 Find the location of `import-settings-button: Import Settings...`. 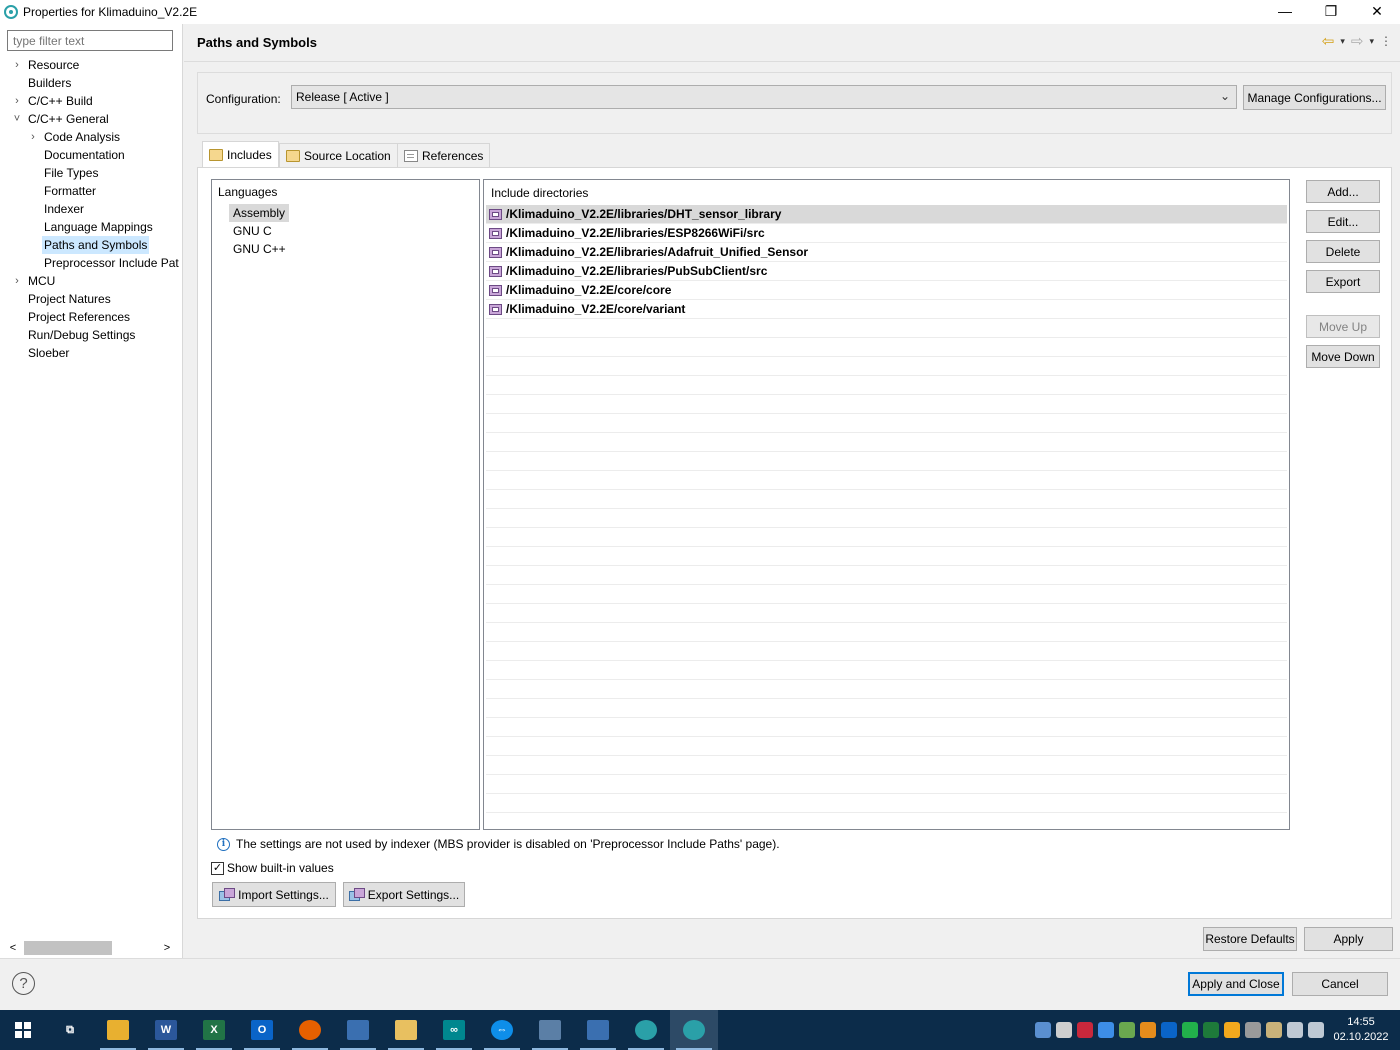

import-settings-button: Import Settings... is located at coordinates (274, 894).